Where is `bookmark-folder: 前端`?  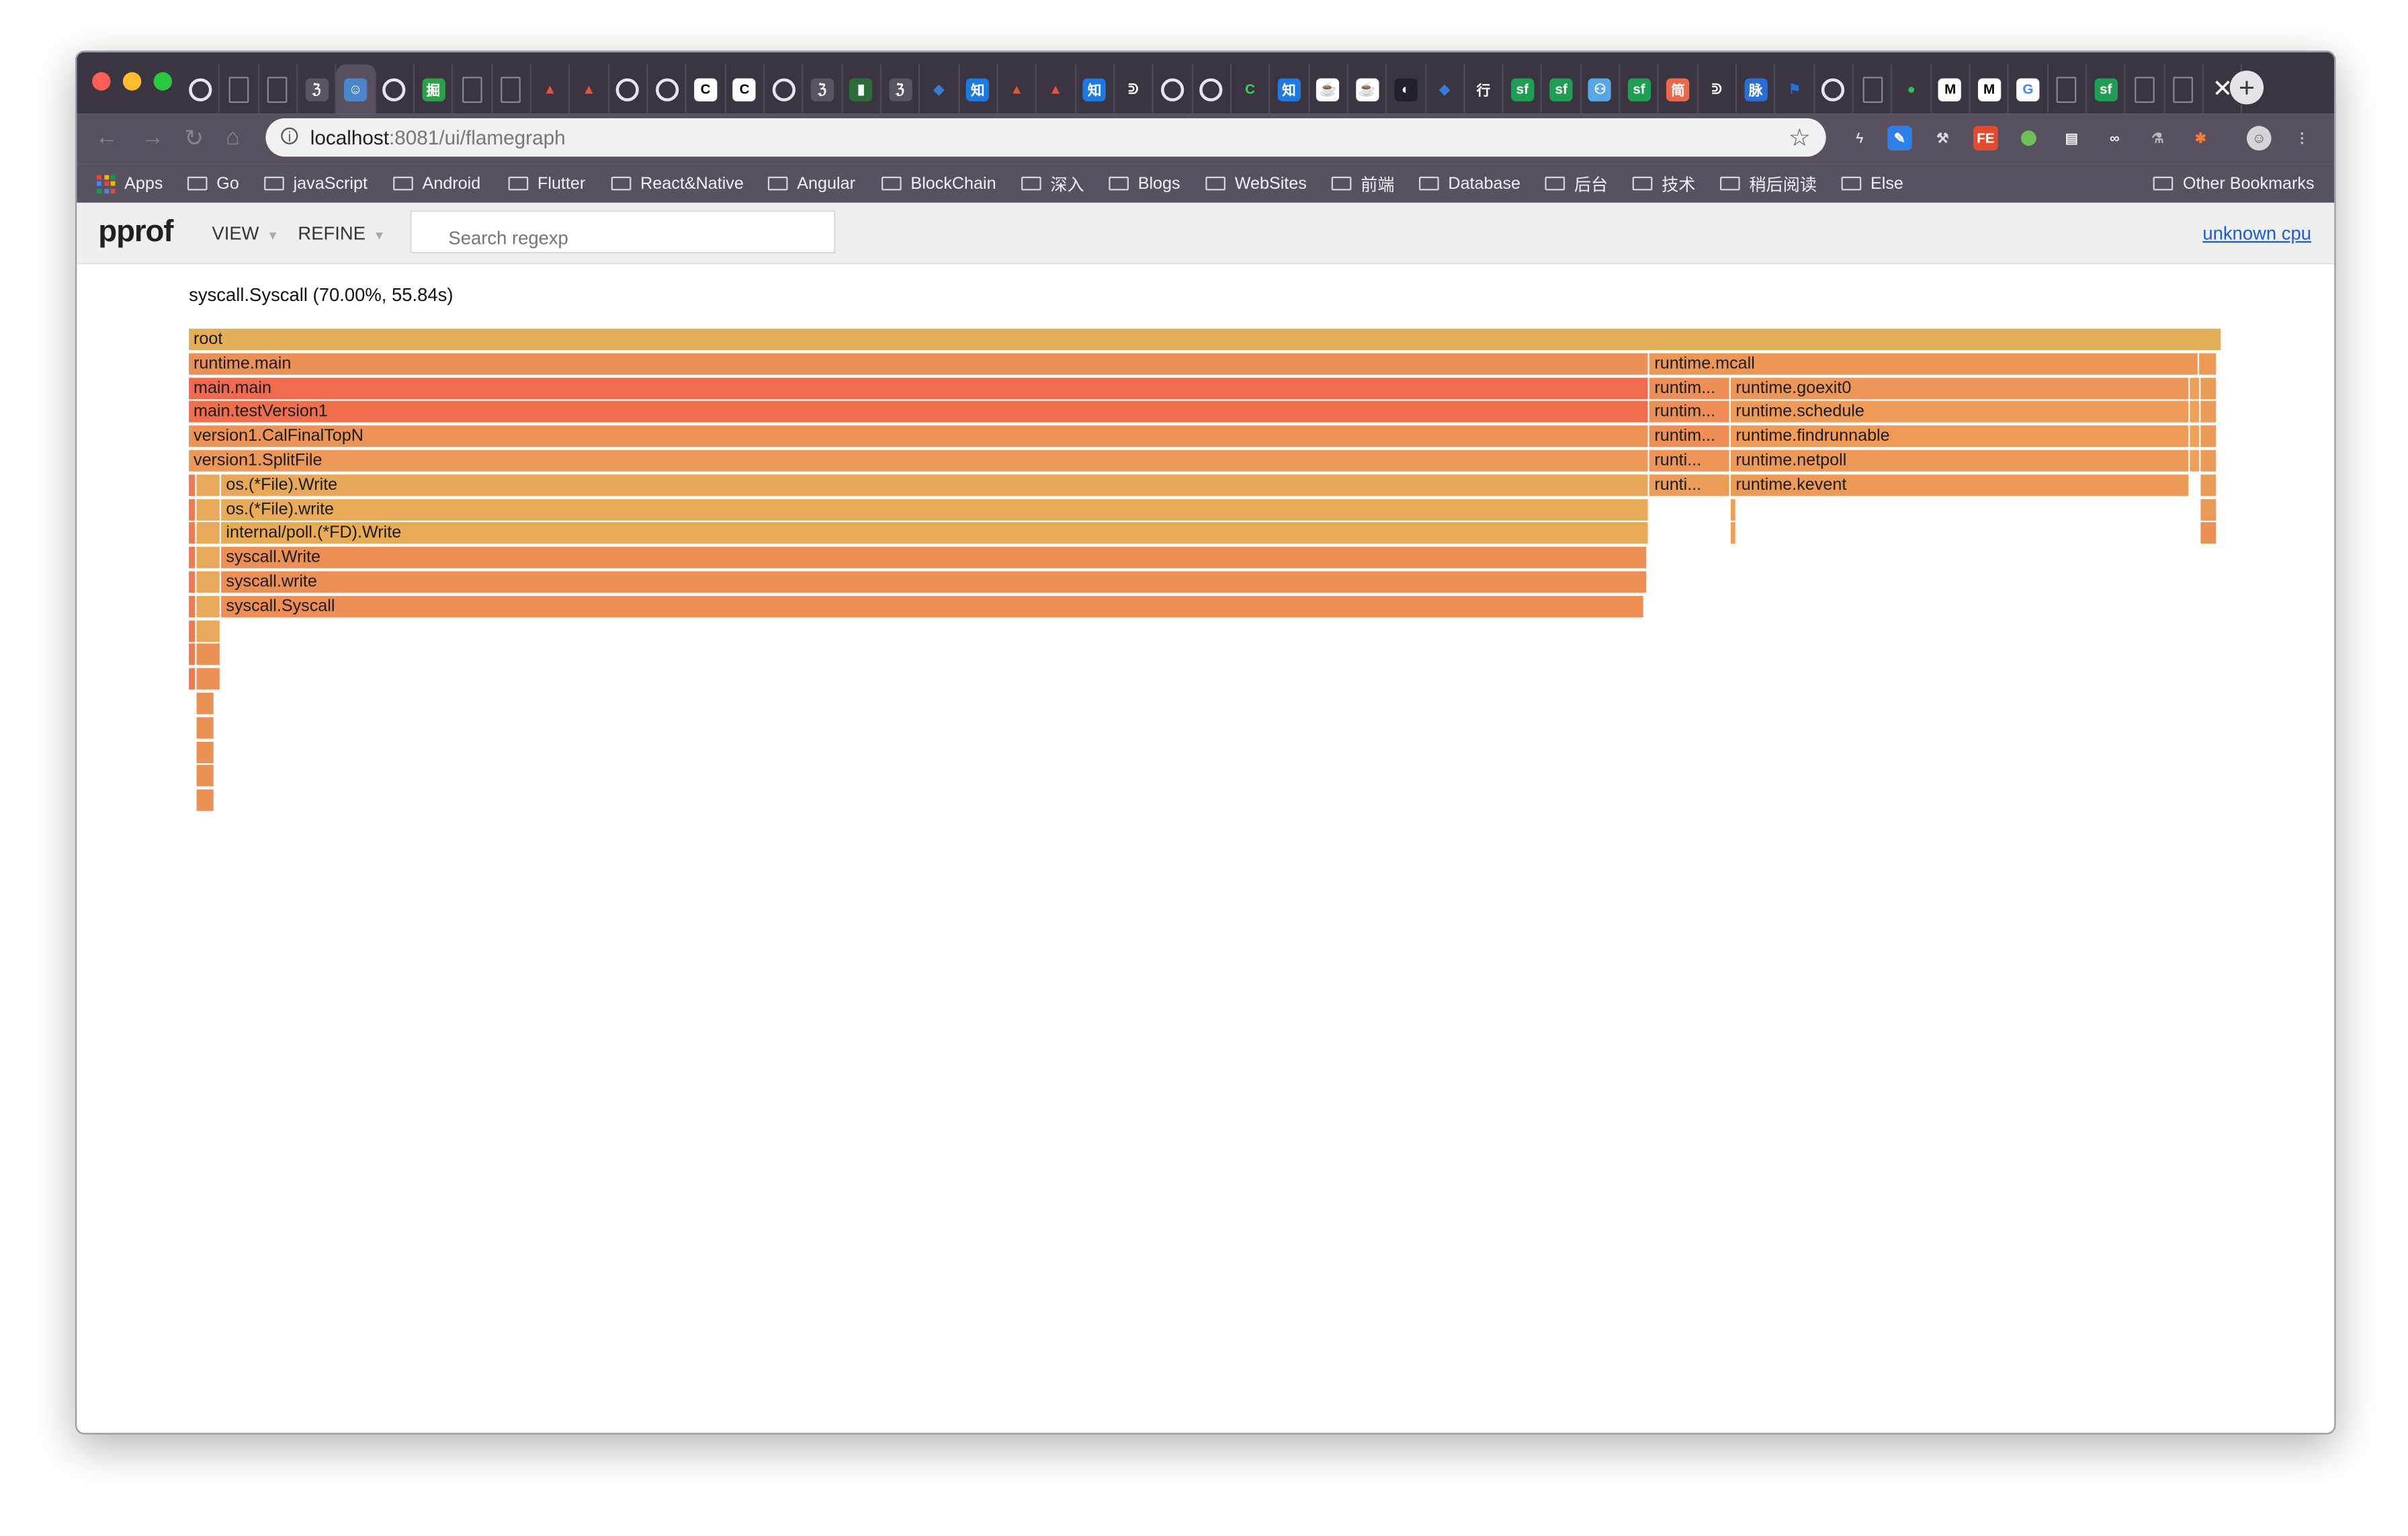
bookmark-folder: 前端 is located at coordinates (1362, 183).